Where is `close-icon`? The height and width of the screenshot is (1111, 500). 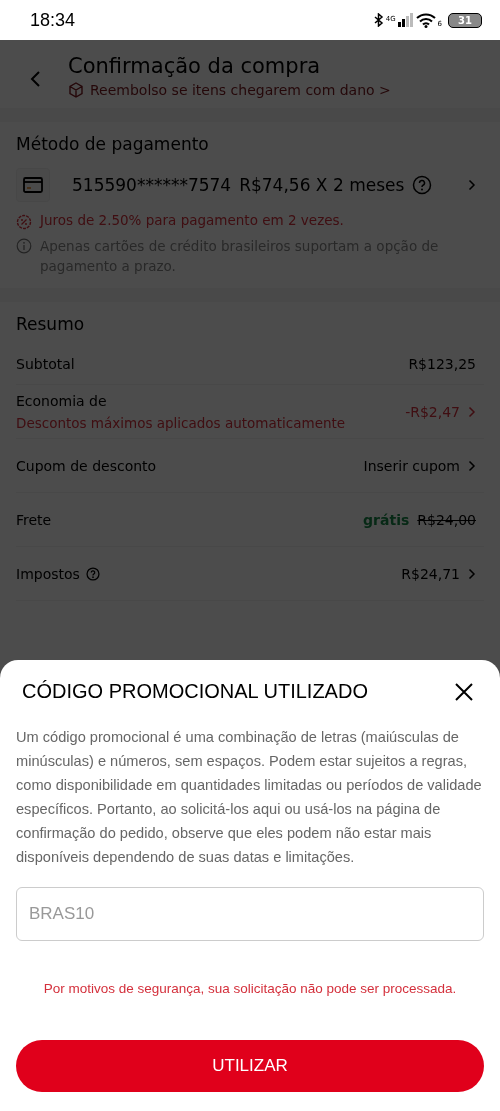
close-icon is located at coordinates (464, 691).